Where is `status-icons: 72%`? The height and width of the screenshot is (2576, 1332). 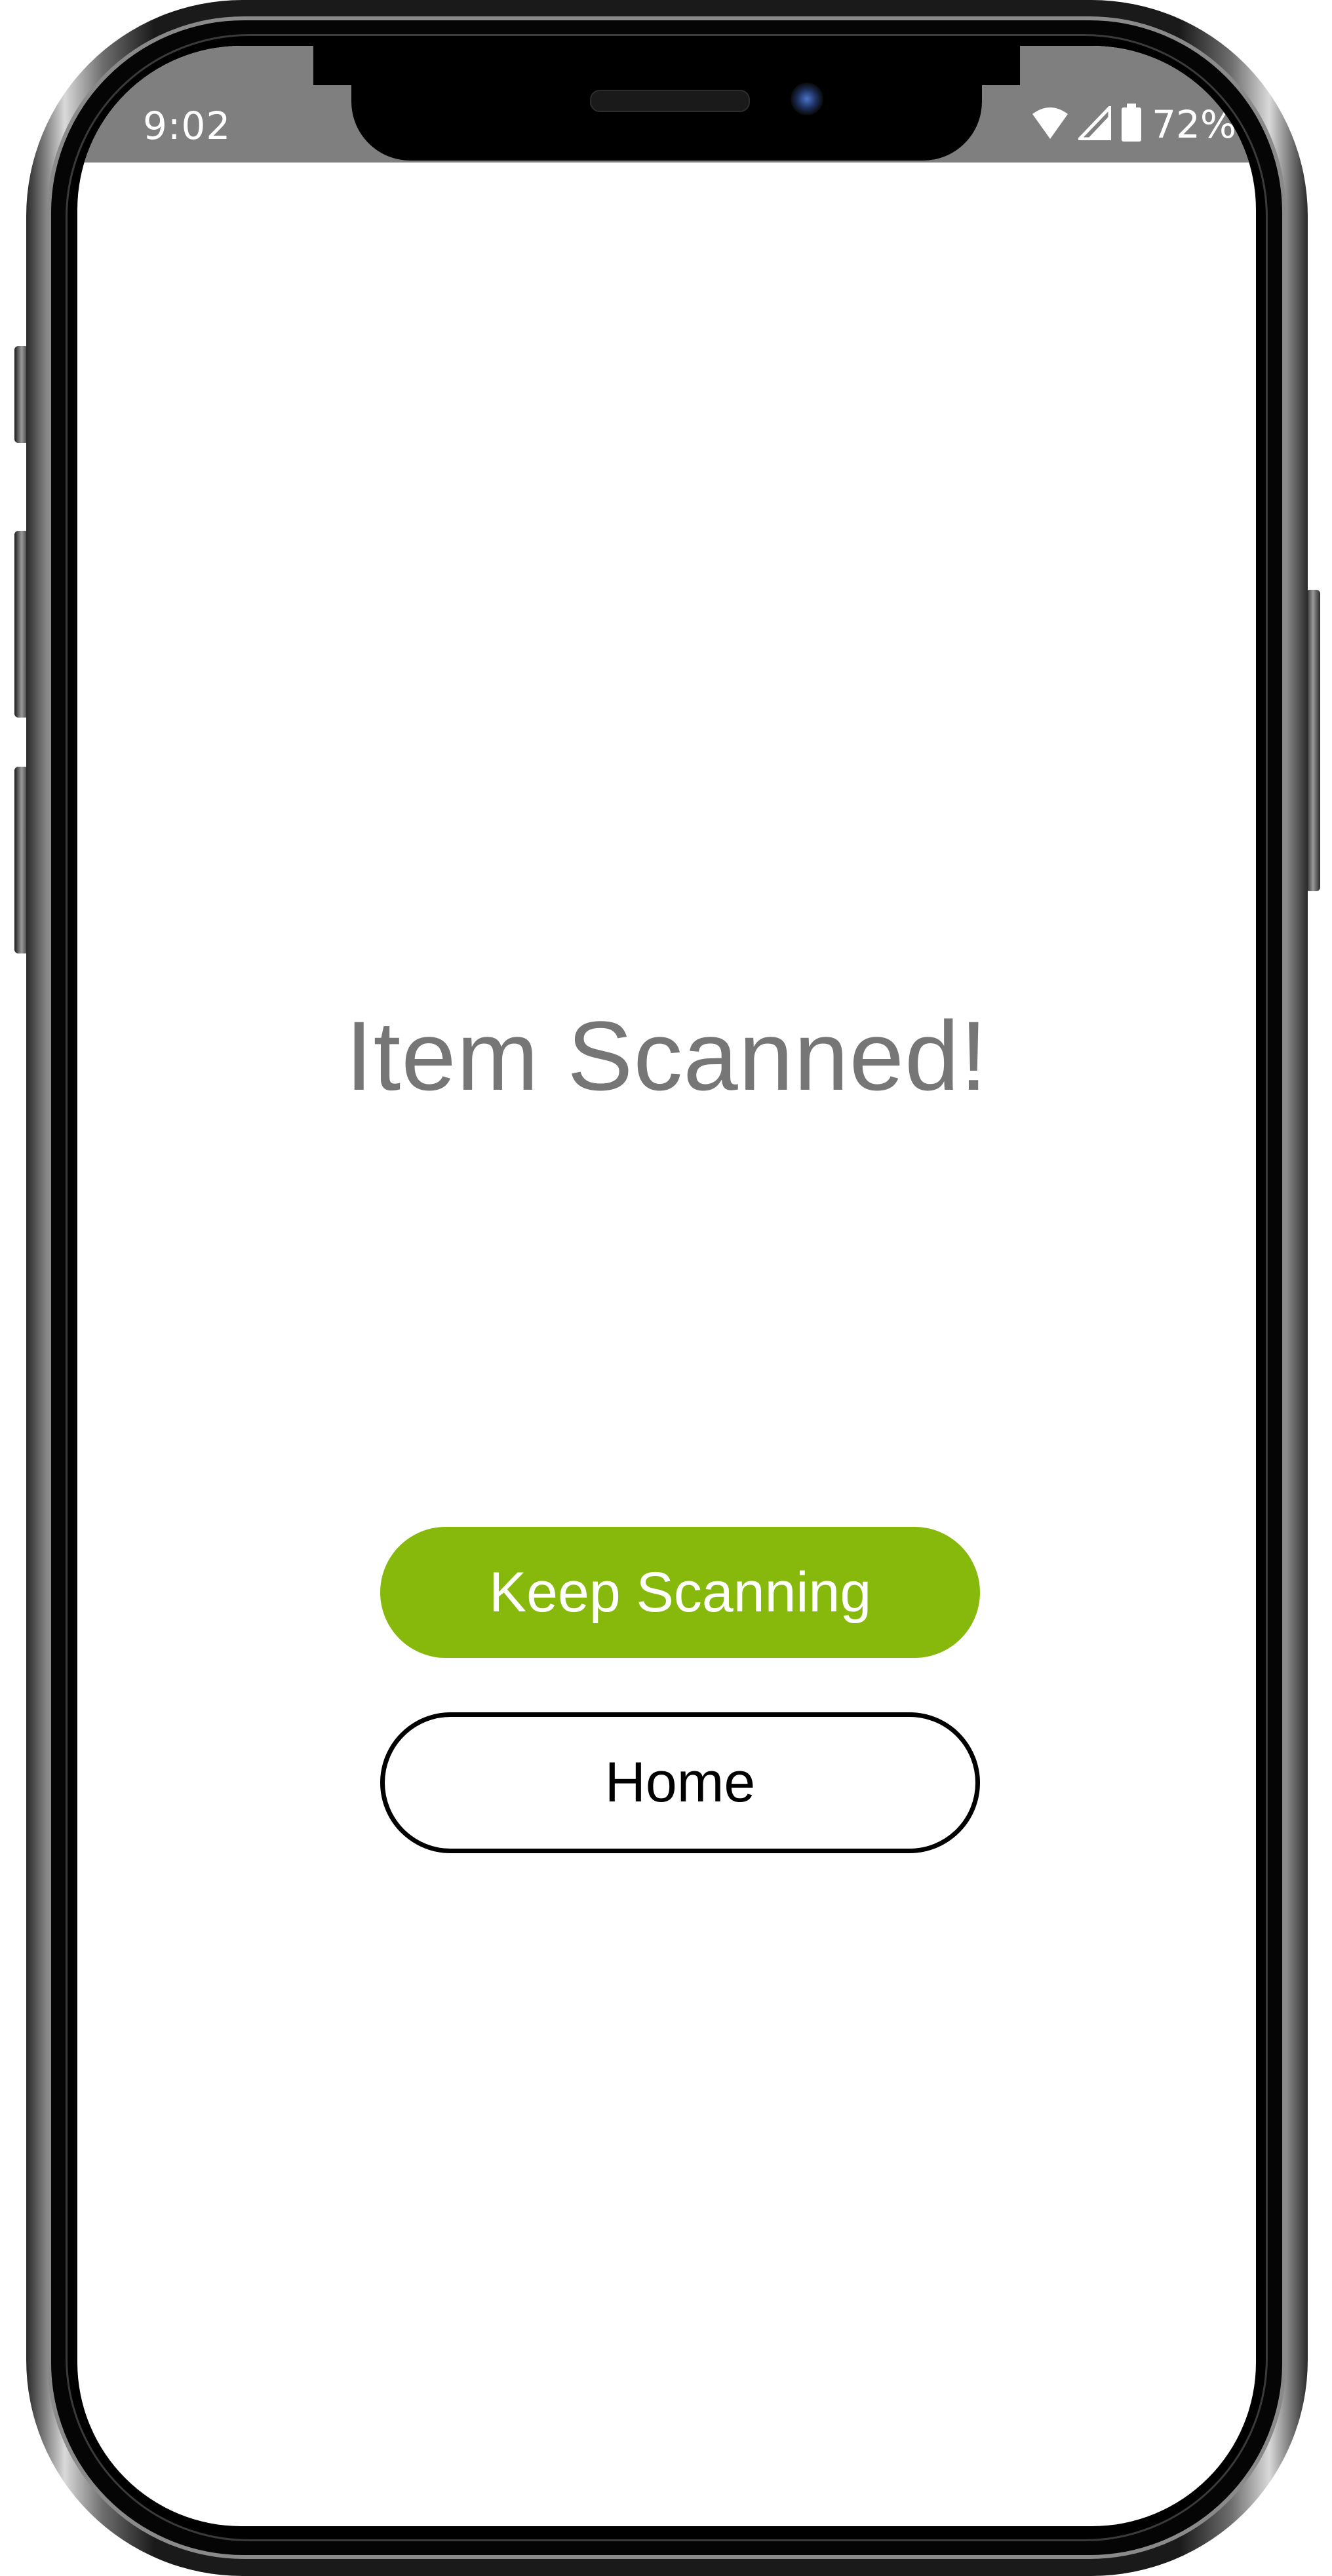 status-icons: 72% is located at coordinates (1133, 124).